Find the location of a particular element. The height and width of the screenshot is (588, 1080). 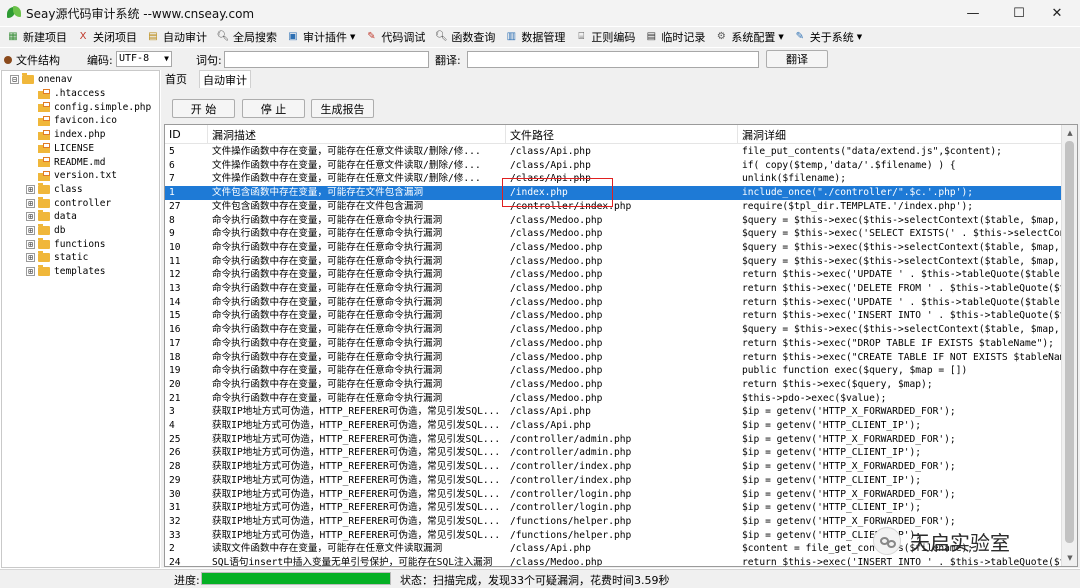

generate-report-button: 生成报告 is located at coordinates (342, 108).